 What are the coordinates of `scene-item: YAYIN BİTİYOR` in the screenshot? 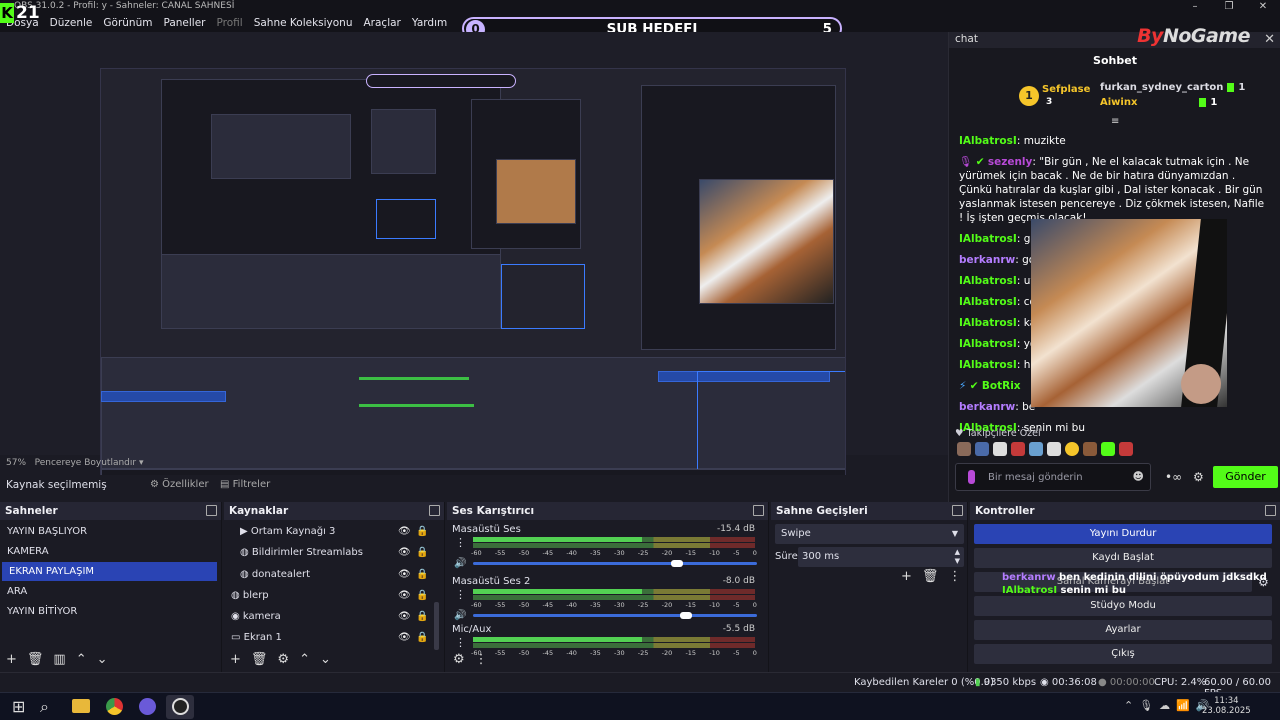 It's located at (110, 611).